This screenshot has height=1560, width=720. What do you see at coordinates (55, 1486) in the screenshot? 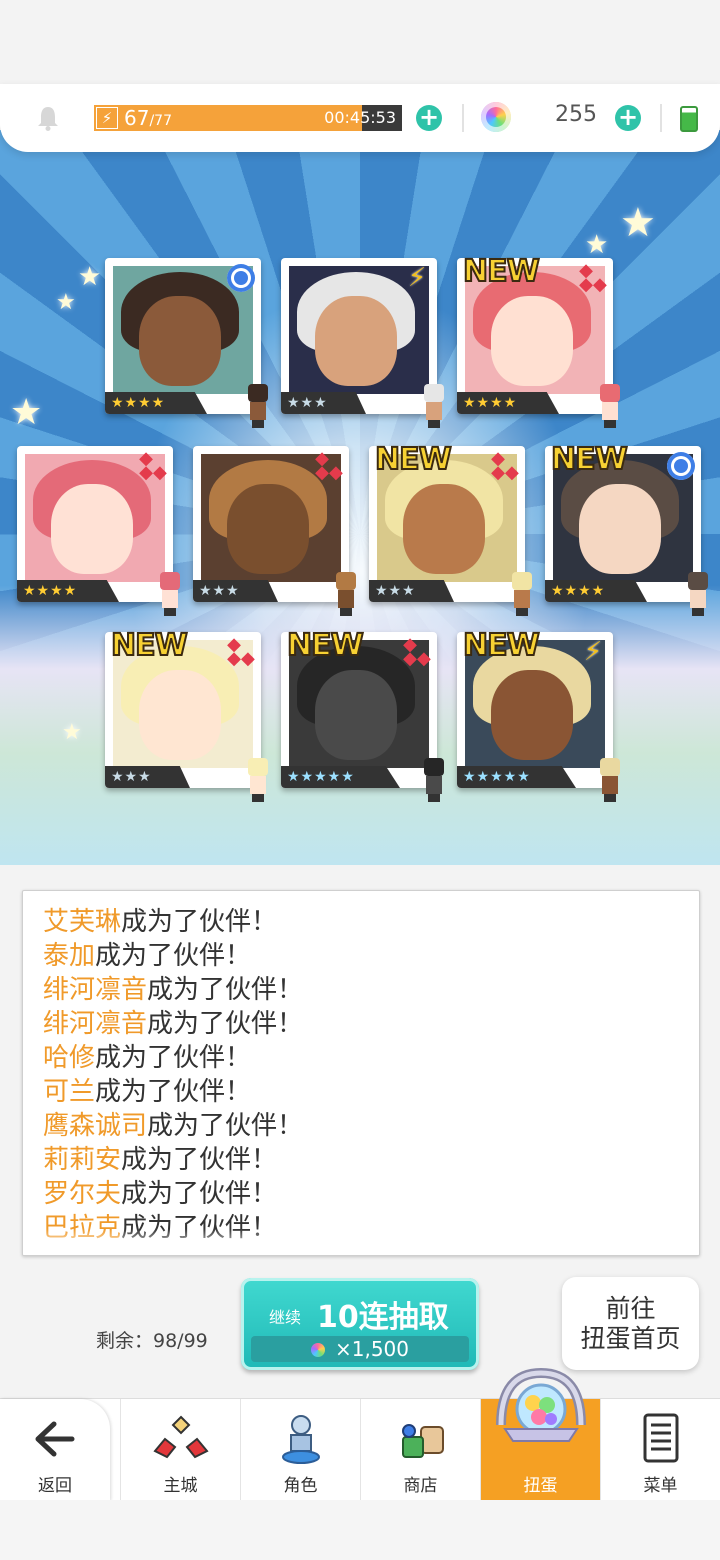
I see `back-label: 返回` at bounding box center [55, 1486].